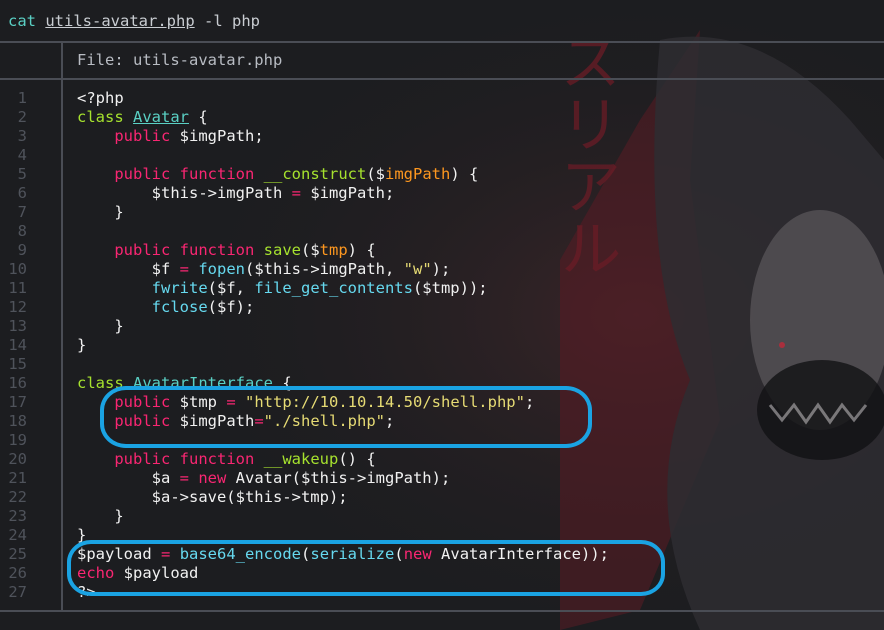 Image resolution: width=884 pixels, height=630 pixels. Describe the element at coordinates (22, 250) in the screenshot. I see `line-number: 9` at that location.